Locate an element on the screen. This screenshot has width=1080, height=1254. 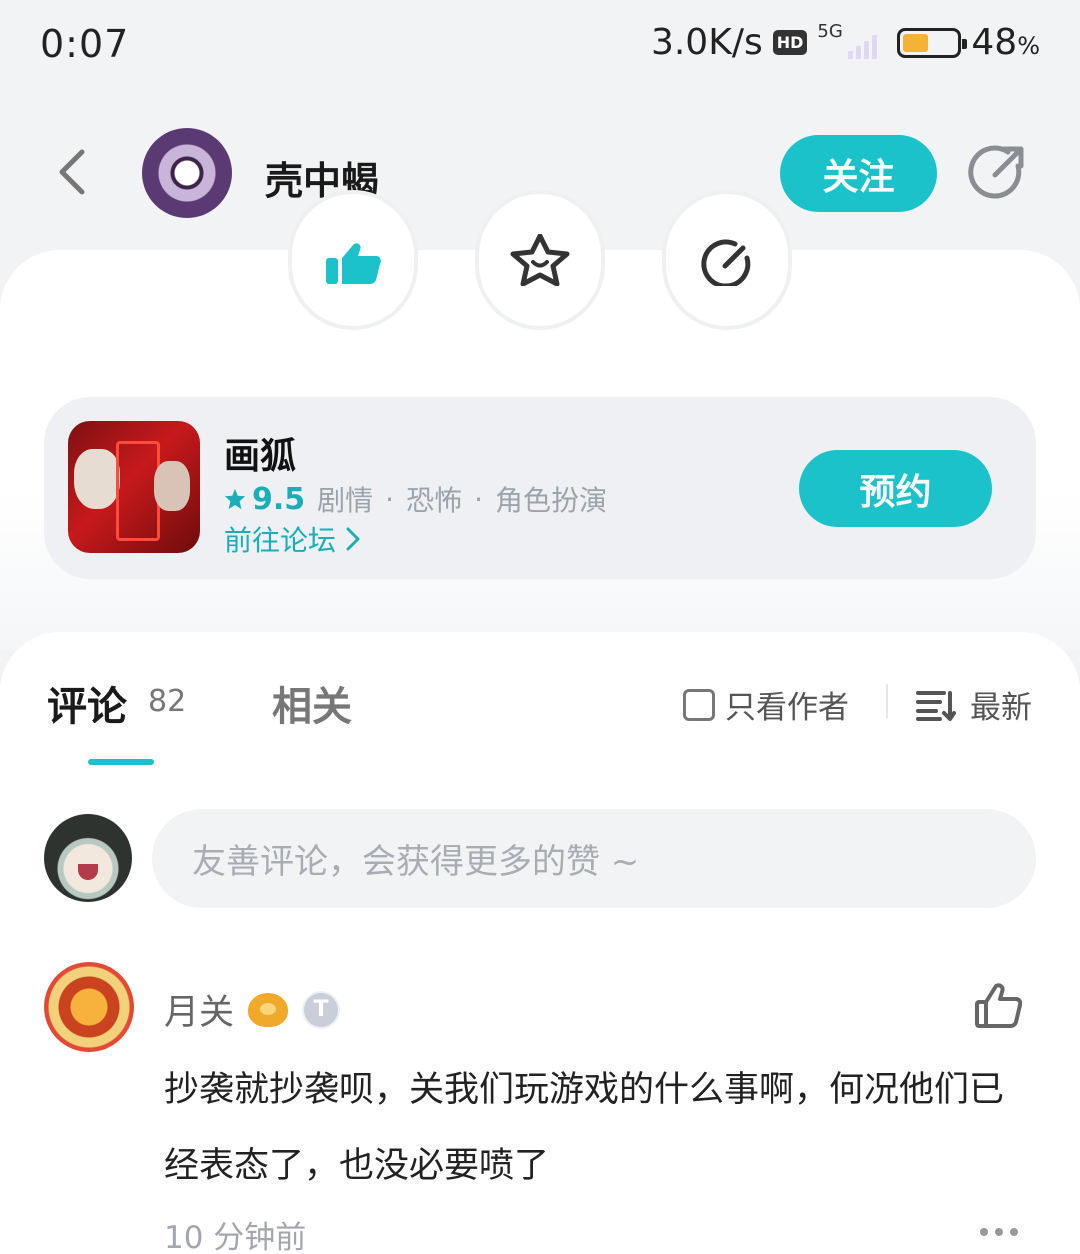
title-badge-icon: T is located at coordinates (321, 1009).